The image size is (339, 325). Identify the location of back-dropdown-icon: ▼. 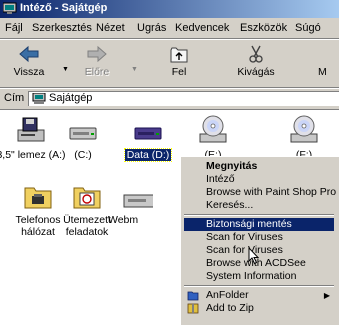
(65, 69).